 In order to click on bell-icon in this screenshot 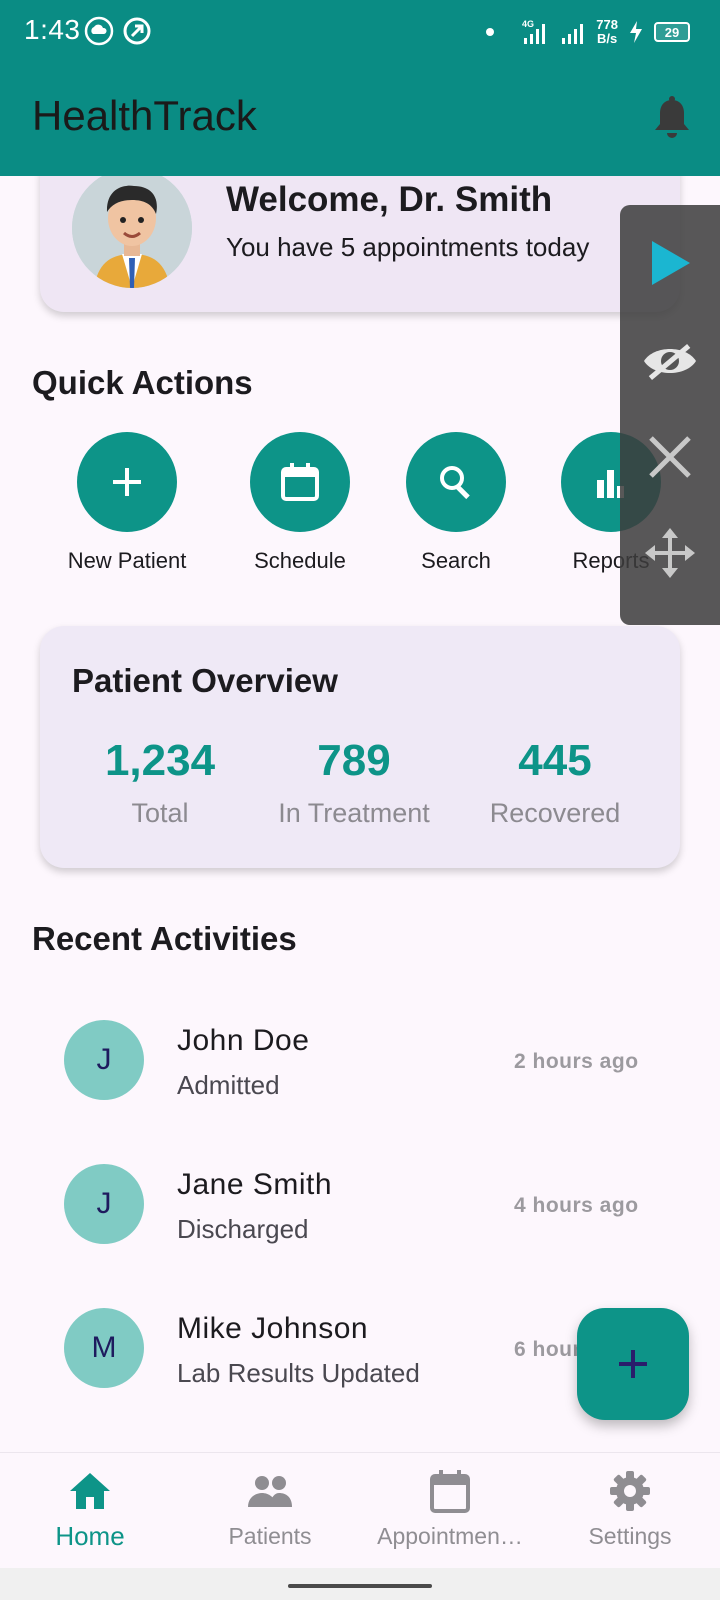, I will do `click(672, 119)`.